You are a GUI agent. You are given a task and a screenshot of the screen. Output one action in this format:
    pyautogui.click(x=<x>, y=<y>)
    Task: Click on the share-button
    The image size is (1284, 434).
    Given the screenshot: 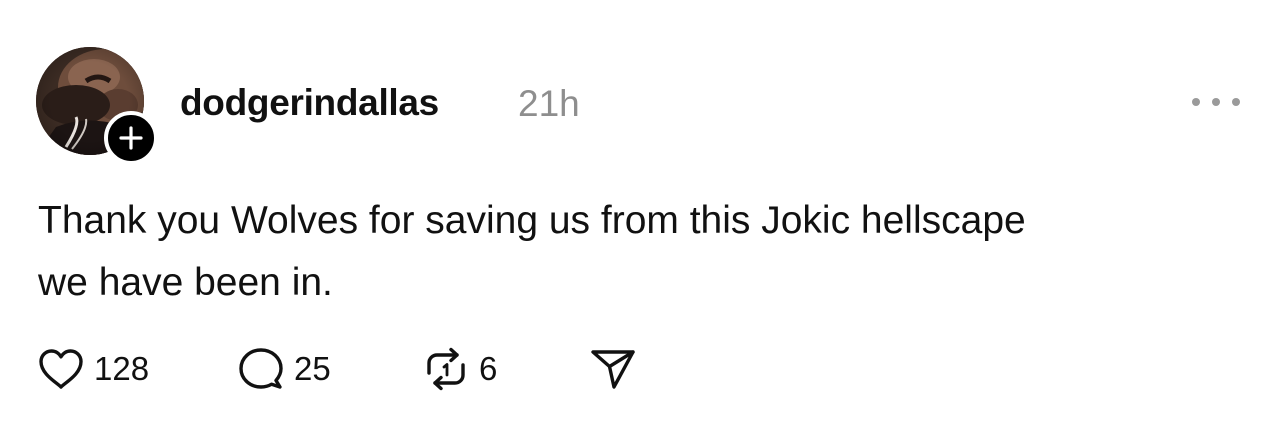 What is the action you would take?
    pyautogui.click(x=613, y=369)
    